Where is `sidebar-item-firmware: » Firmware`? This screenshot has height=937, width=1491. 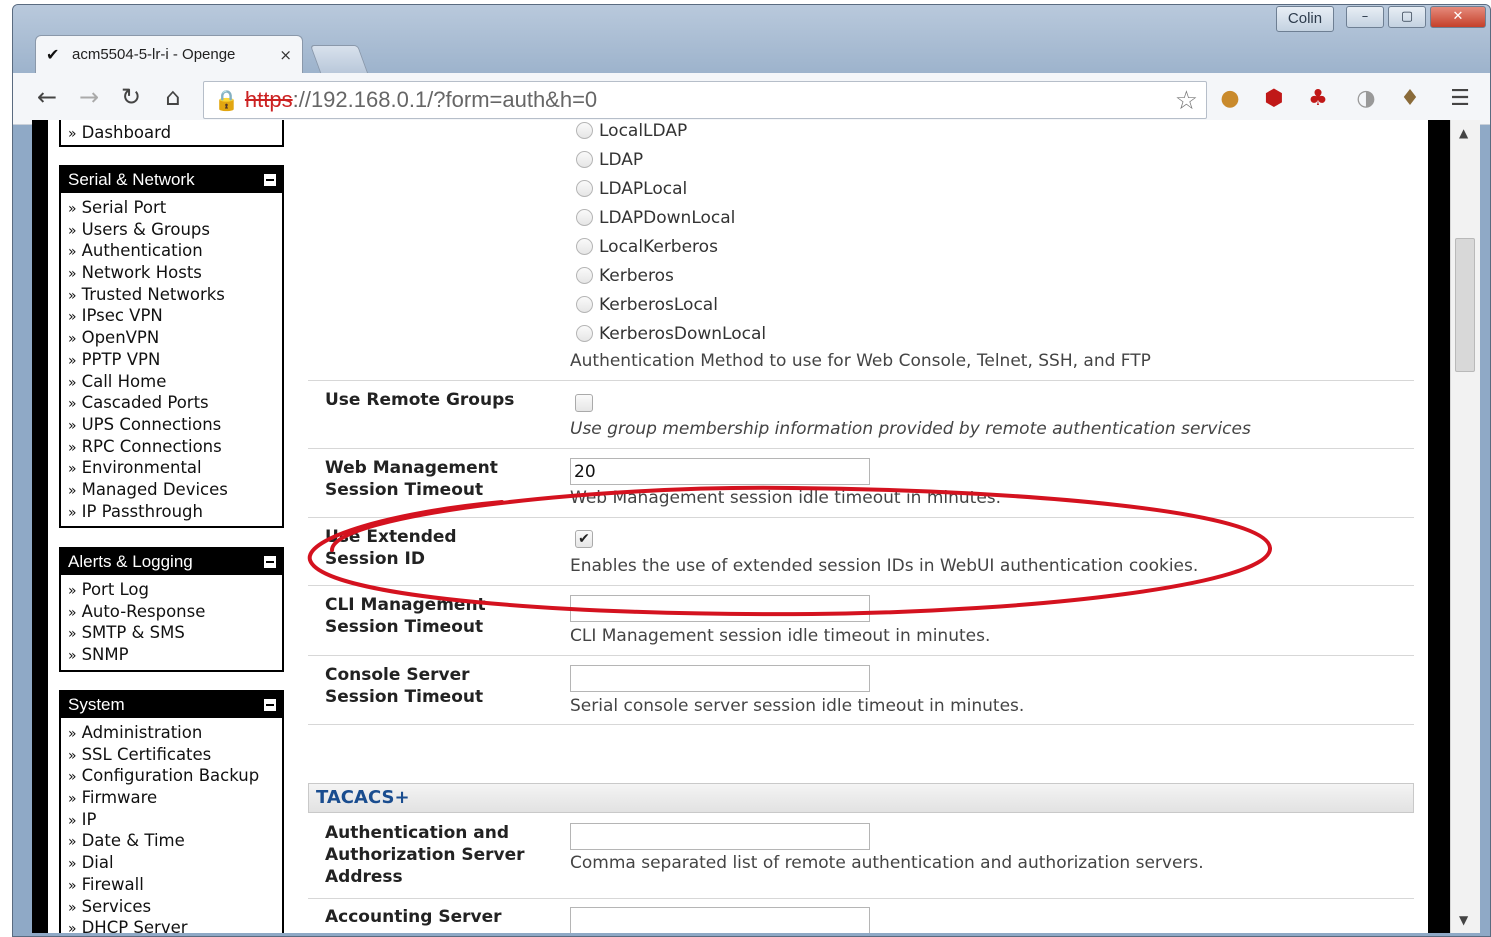 sidebar-item-firmware: » Firmware is located at coordinates (175, 798).